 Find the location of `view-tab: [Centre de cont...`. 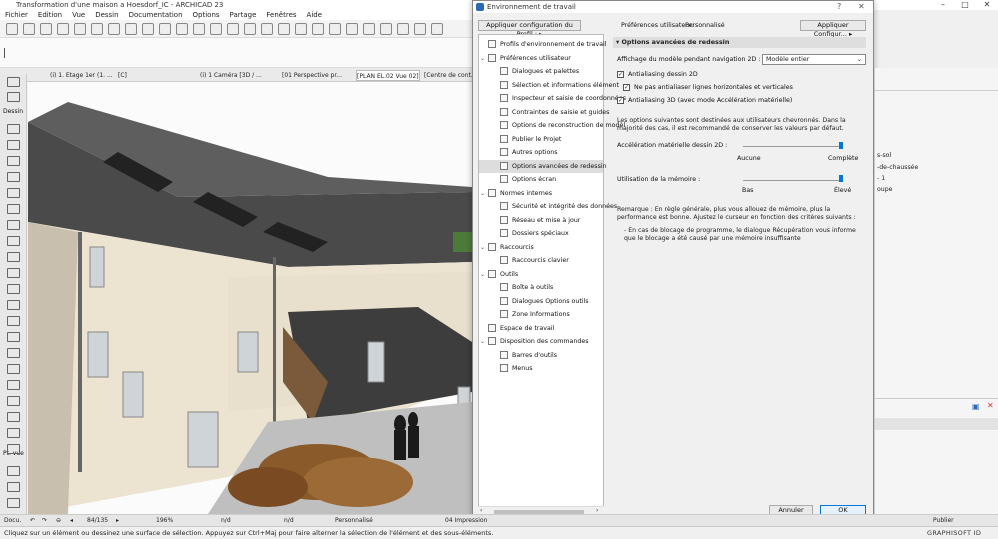

view-tab: [Centre de cont... is located at coordinates (448, 75).